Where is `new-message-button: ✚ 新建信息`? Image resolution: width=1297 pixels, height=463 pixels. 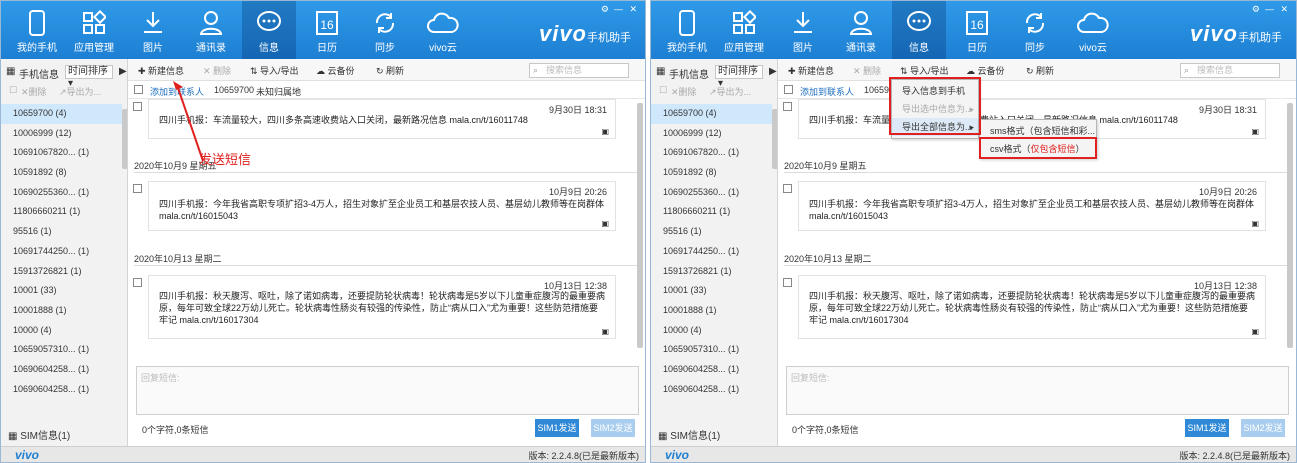
new-message-button: ✚ 新建信息 is located at coordinates (811, 70).